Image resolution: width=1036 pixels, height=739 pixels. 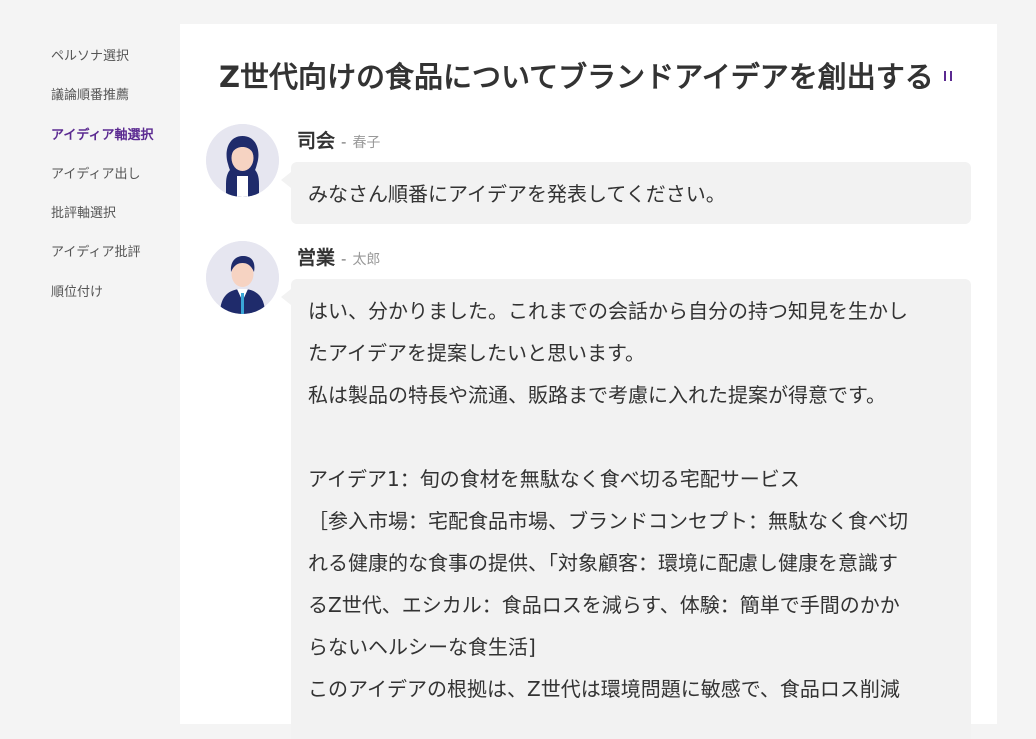 What do you see at coordinates (95, 250) in the screenshot?
I see `sidebar-item-idea-critique: アイディア批評` at bounding box center [95, 250].